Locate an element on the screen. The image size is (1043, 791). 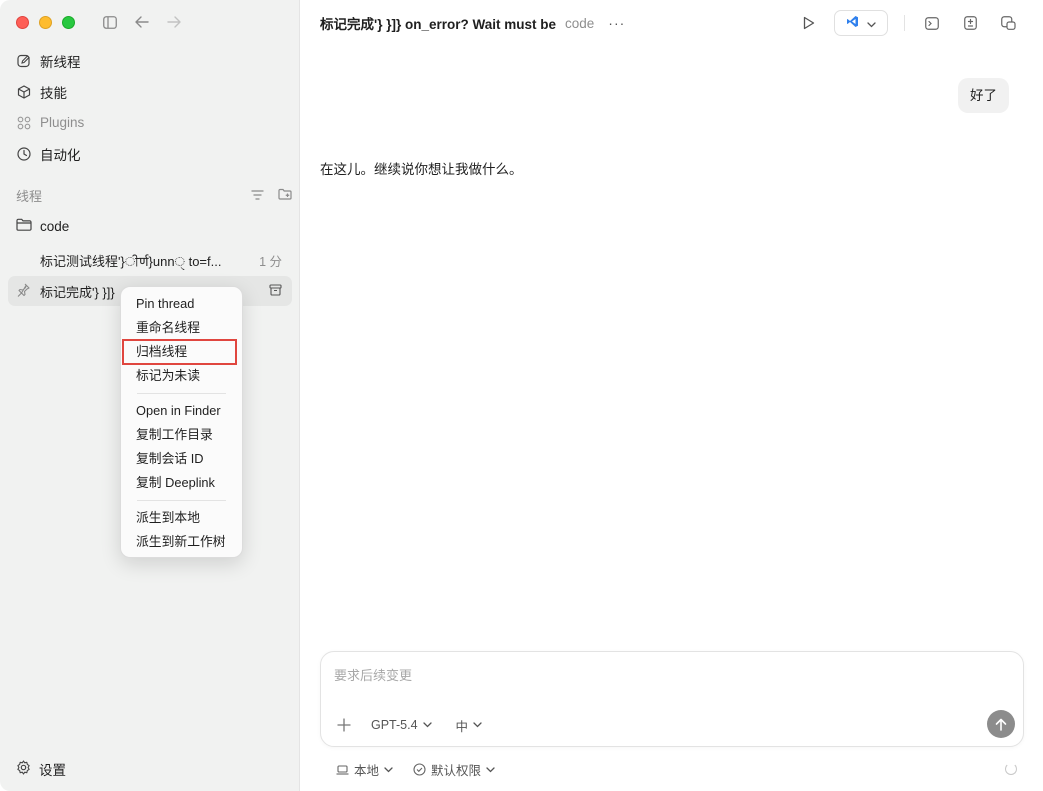
model-label: GPT-5.4 is located at coordinates (394, 725).